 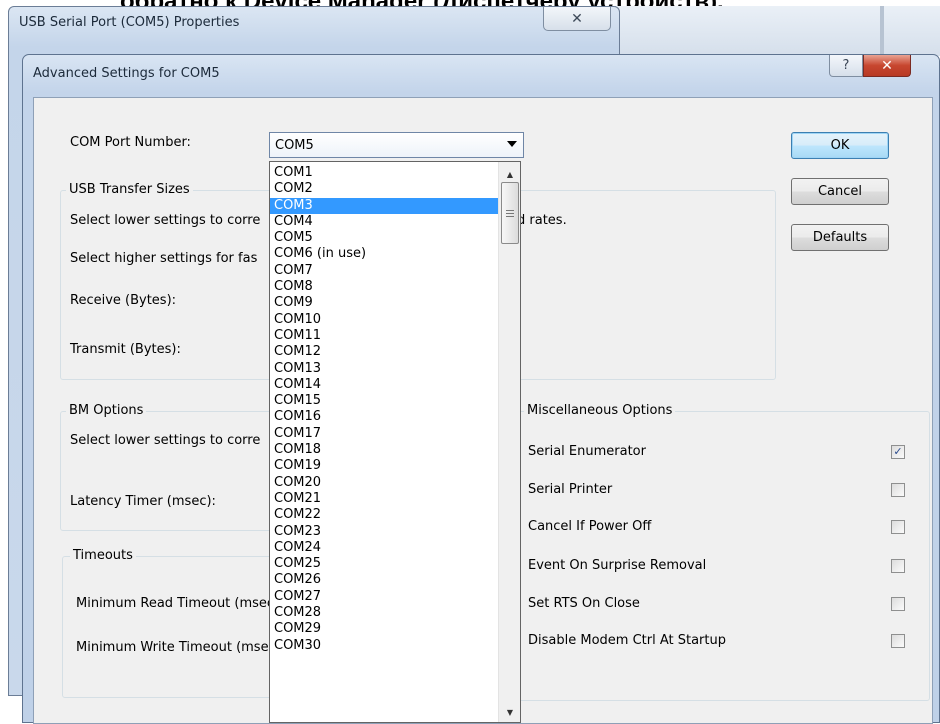 What do you see at coordinates (600, 410) in the screenshot?
I see `misc-options-caption: Miscellaneous Options` at bounding box center [600, 410].